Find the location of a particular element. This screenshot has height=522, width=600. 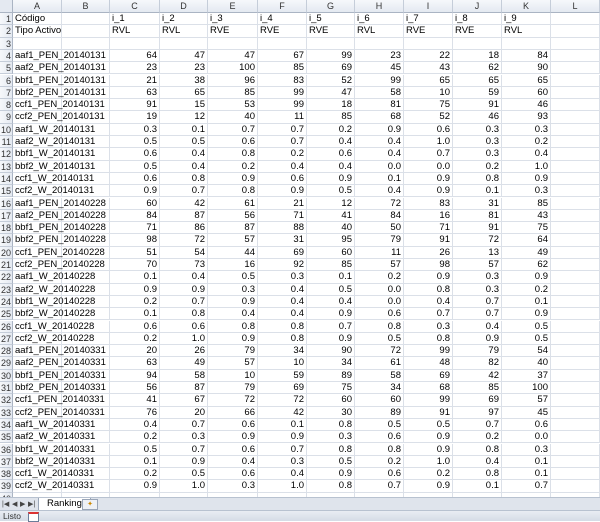

column-header-h: H is located at coordinates (379, 6).